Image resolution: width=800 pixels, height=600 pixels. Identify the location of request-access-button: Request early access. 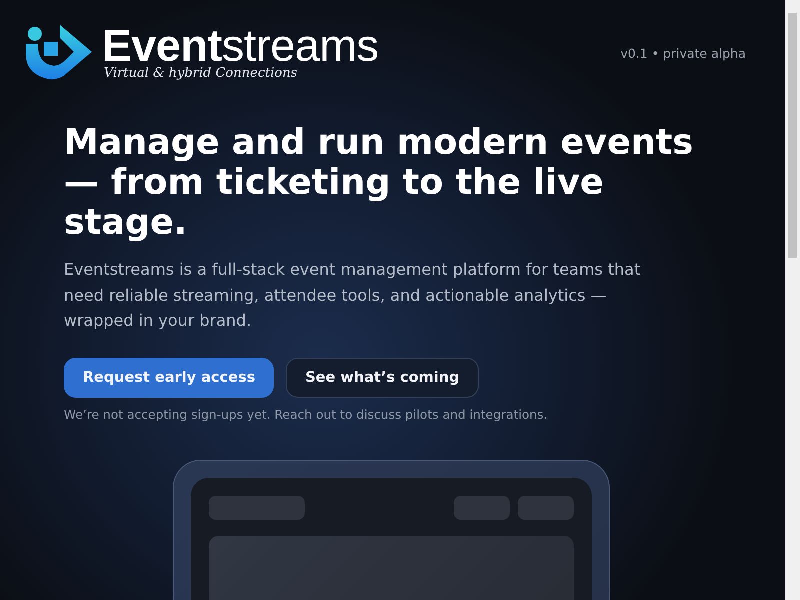
(169, 378).